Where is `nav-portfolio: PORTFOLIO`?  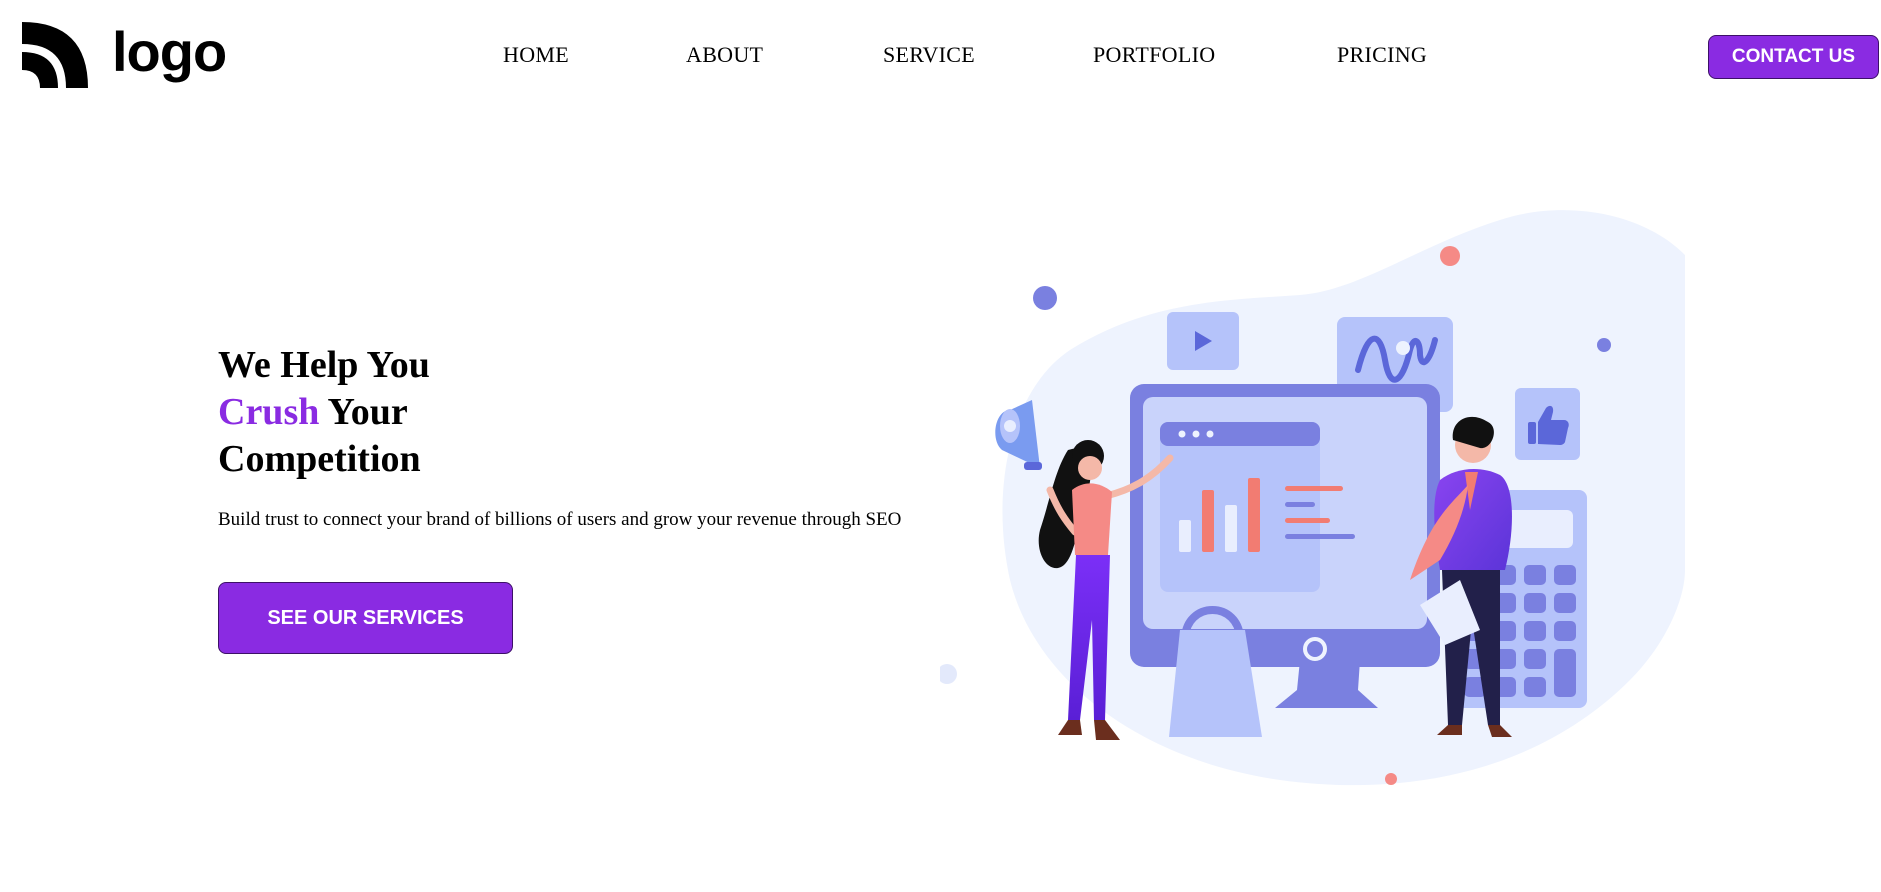
nav-portfolio: PORTFOLIO is located at coordinates (1154, 55).